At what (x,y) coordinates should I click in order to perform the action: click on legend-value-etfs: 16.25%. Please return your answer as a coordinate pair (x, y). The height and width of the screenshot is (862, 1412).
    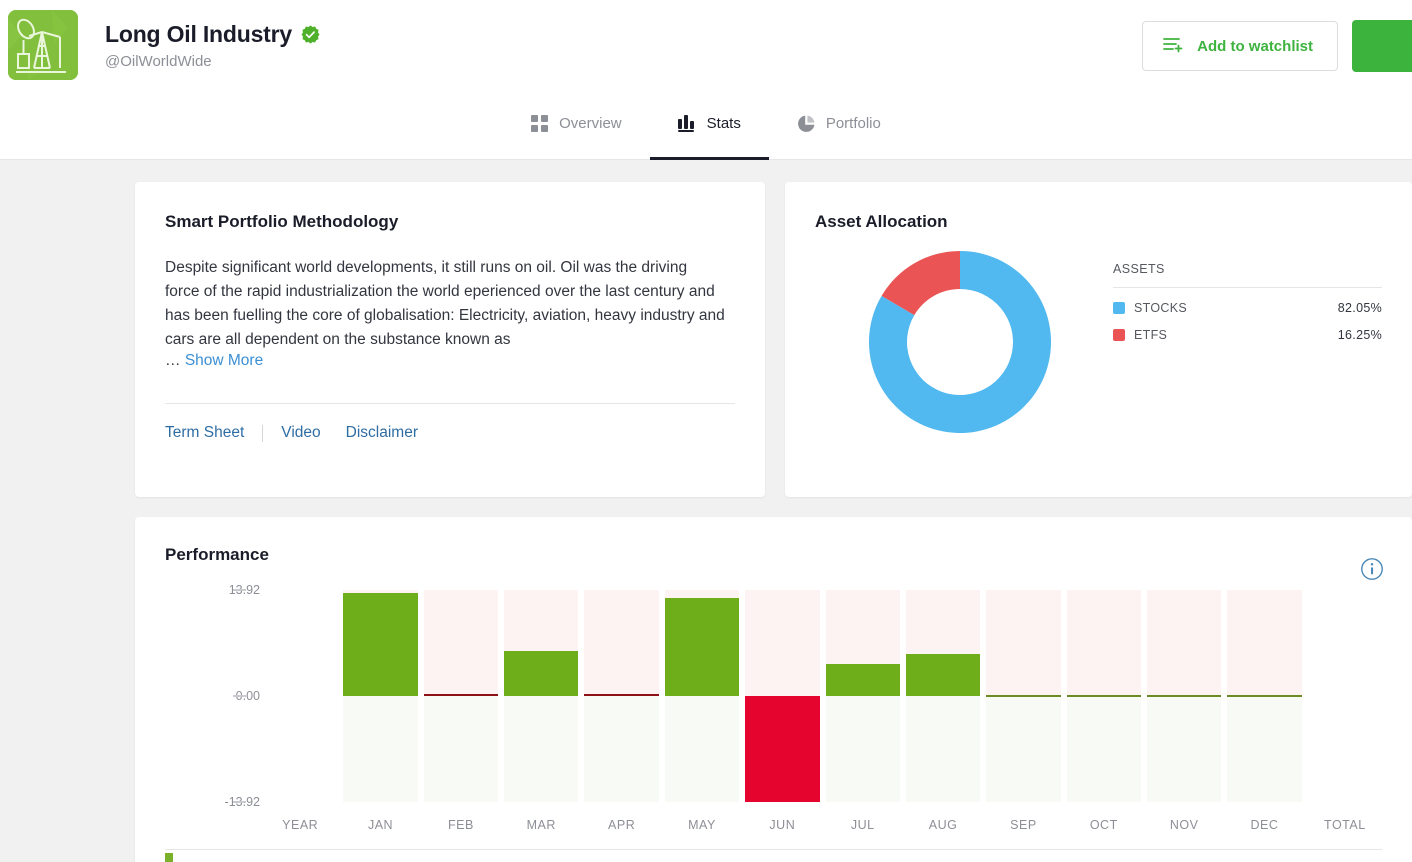
    Looking at the image, I should click on (1359, 335).